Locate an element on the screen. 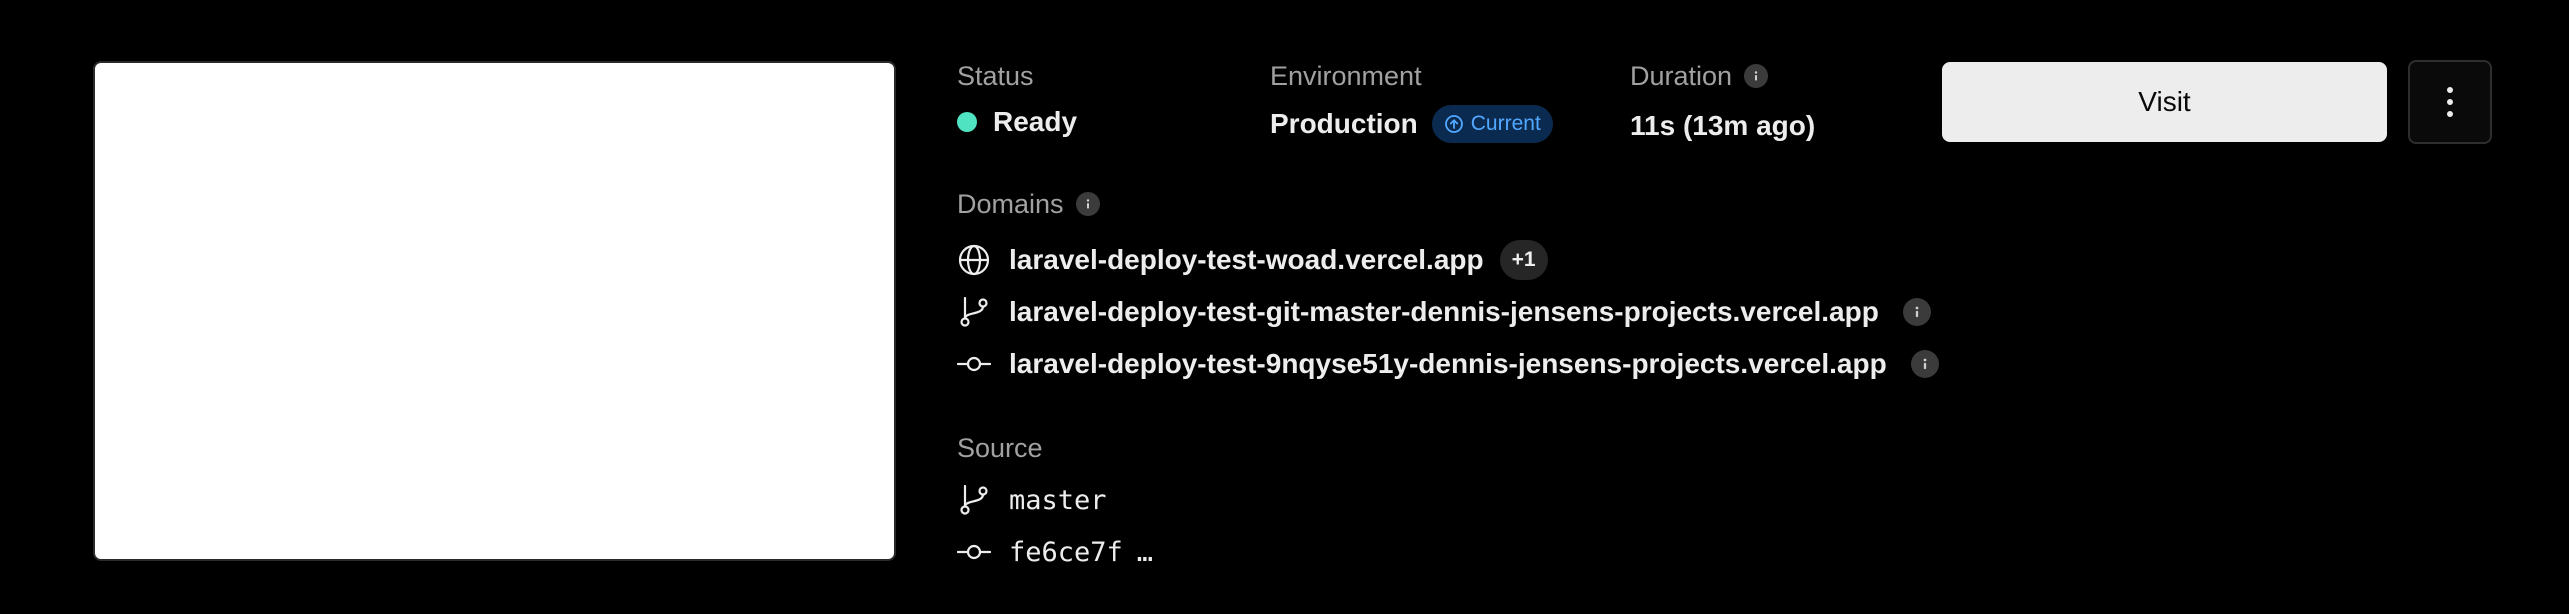  status-dot-icon is located at coordinates (967, 122).